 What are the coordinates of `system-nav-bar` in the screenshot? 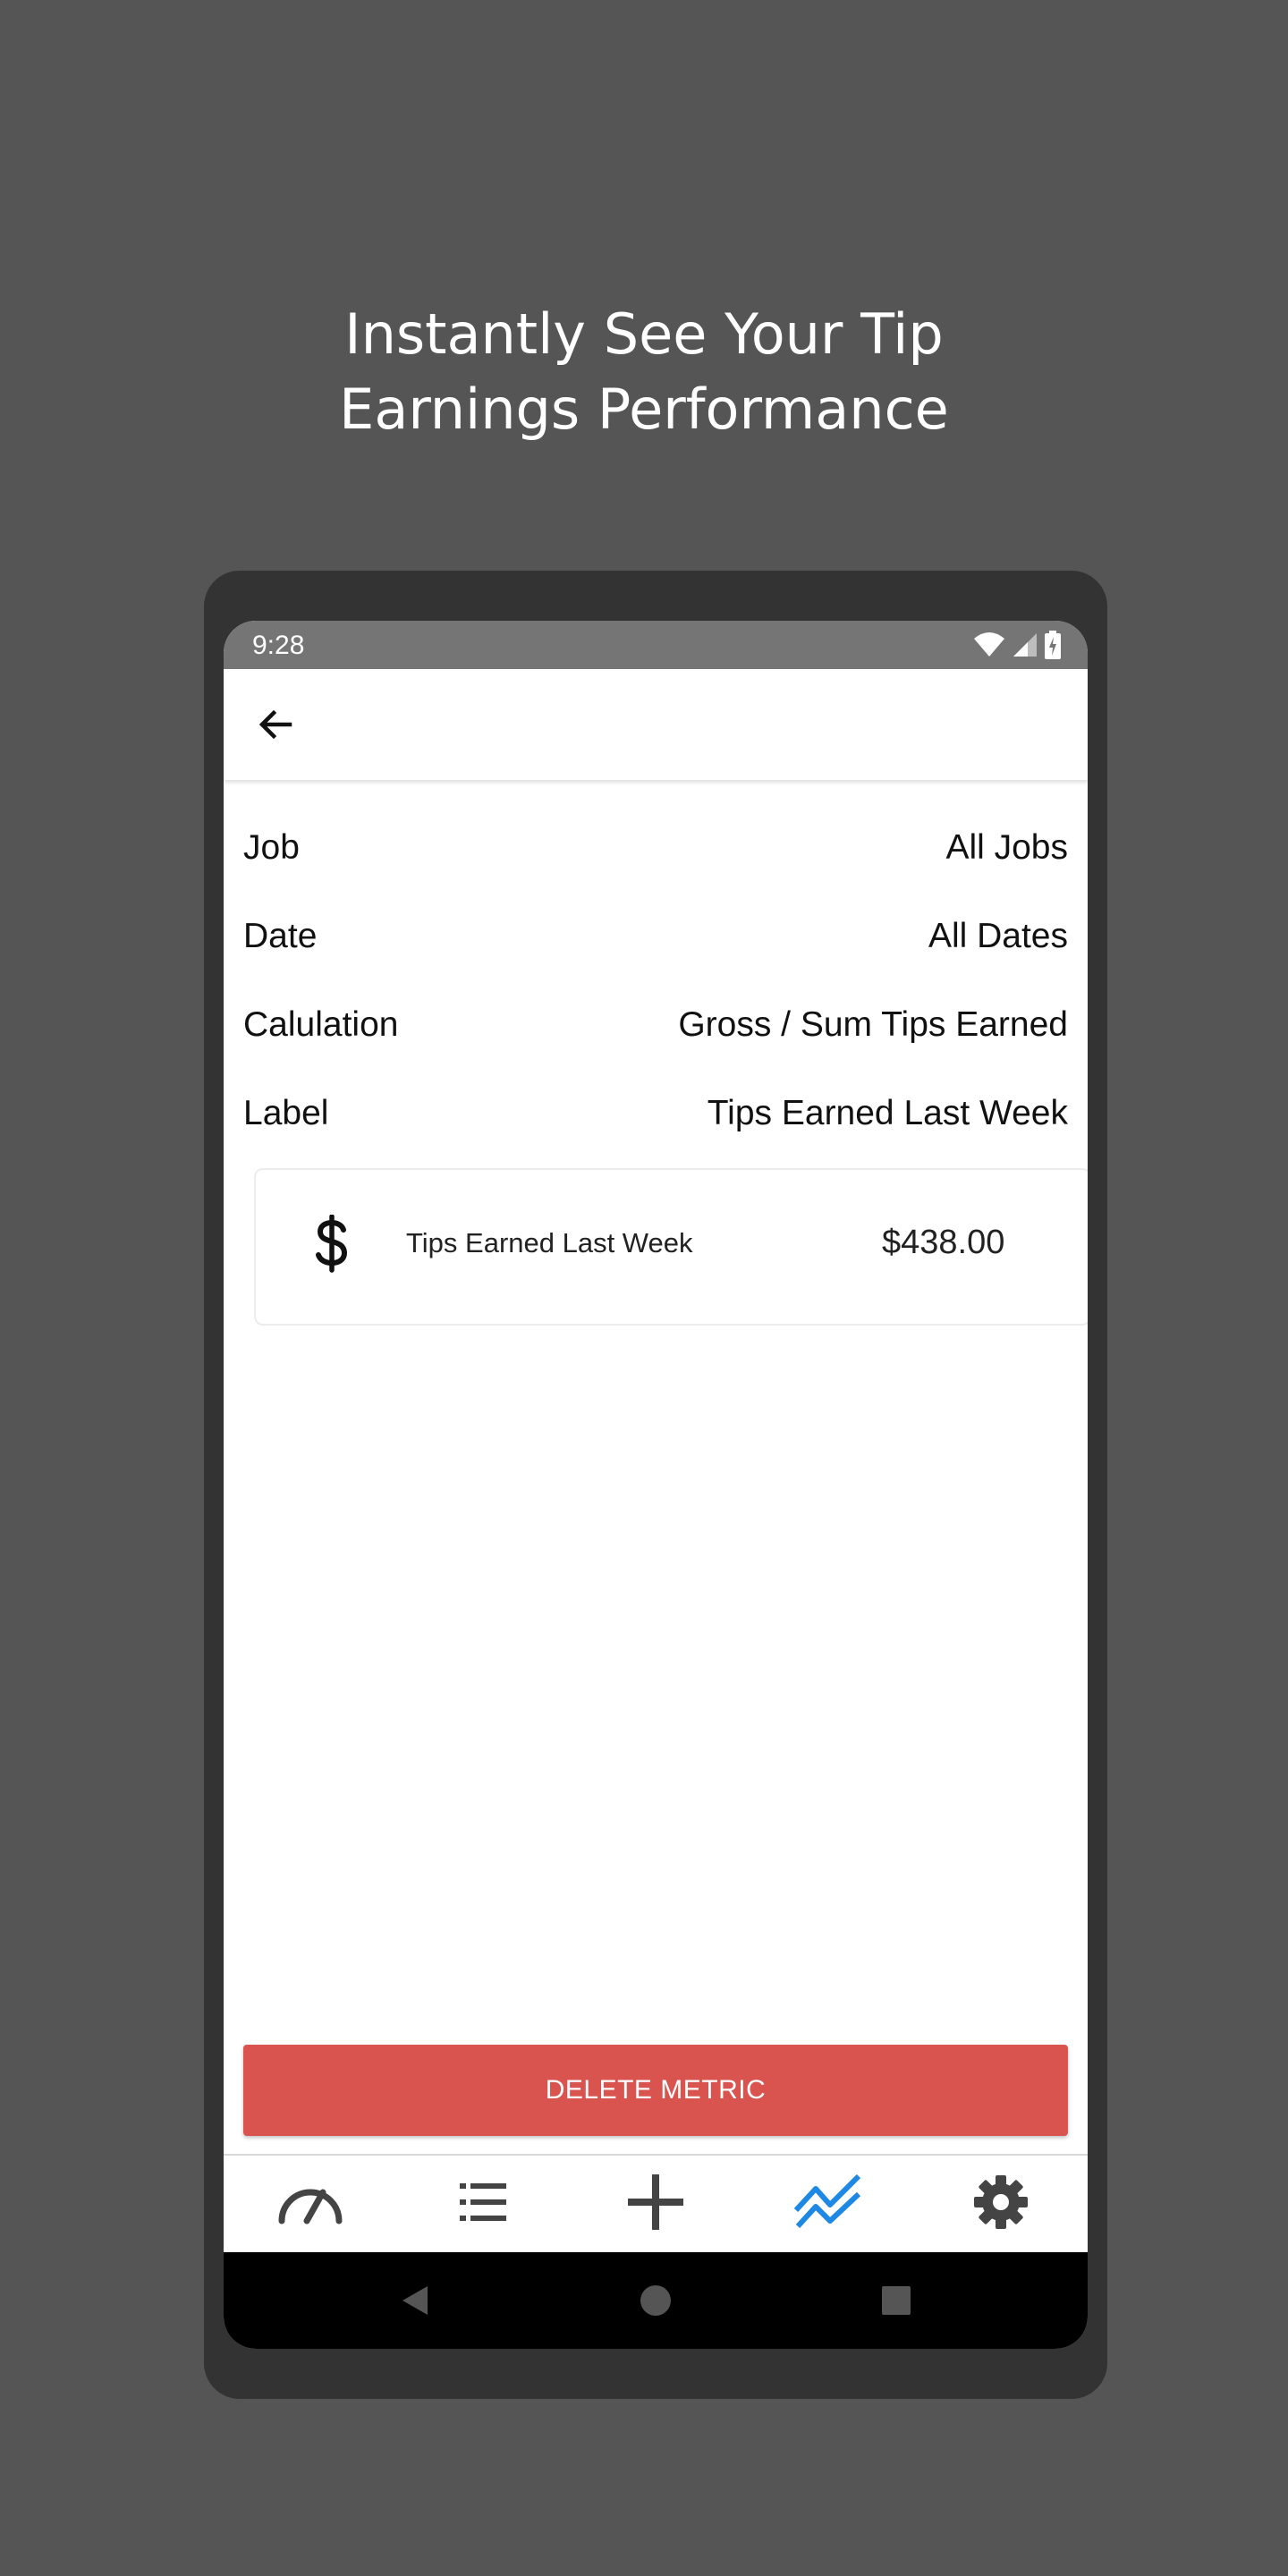 It's located at (656, 2300).